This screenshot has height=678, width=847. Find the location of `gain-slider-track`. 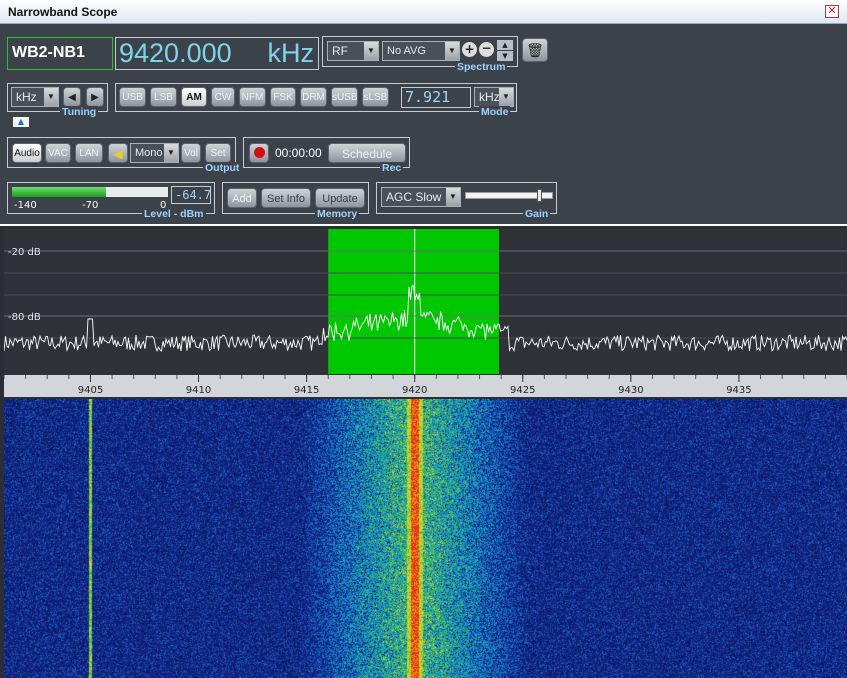

gain-slider-track is located at coordinates (509, 195).